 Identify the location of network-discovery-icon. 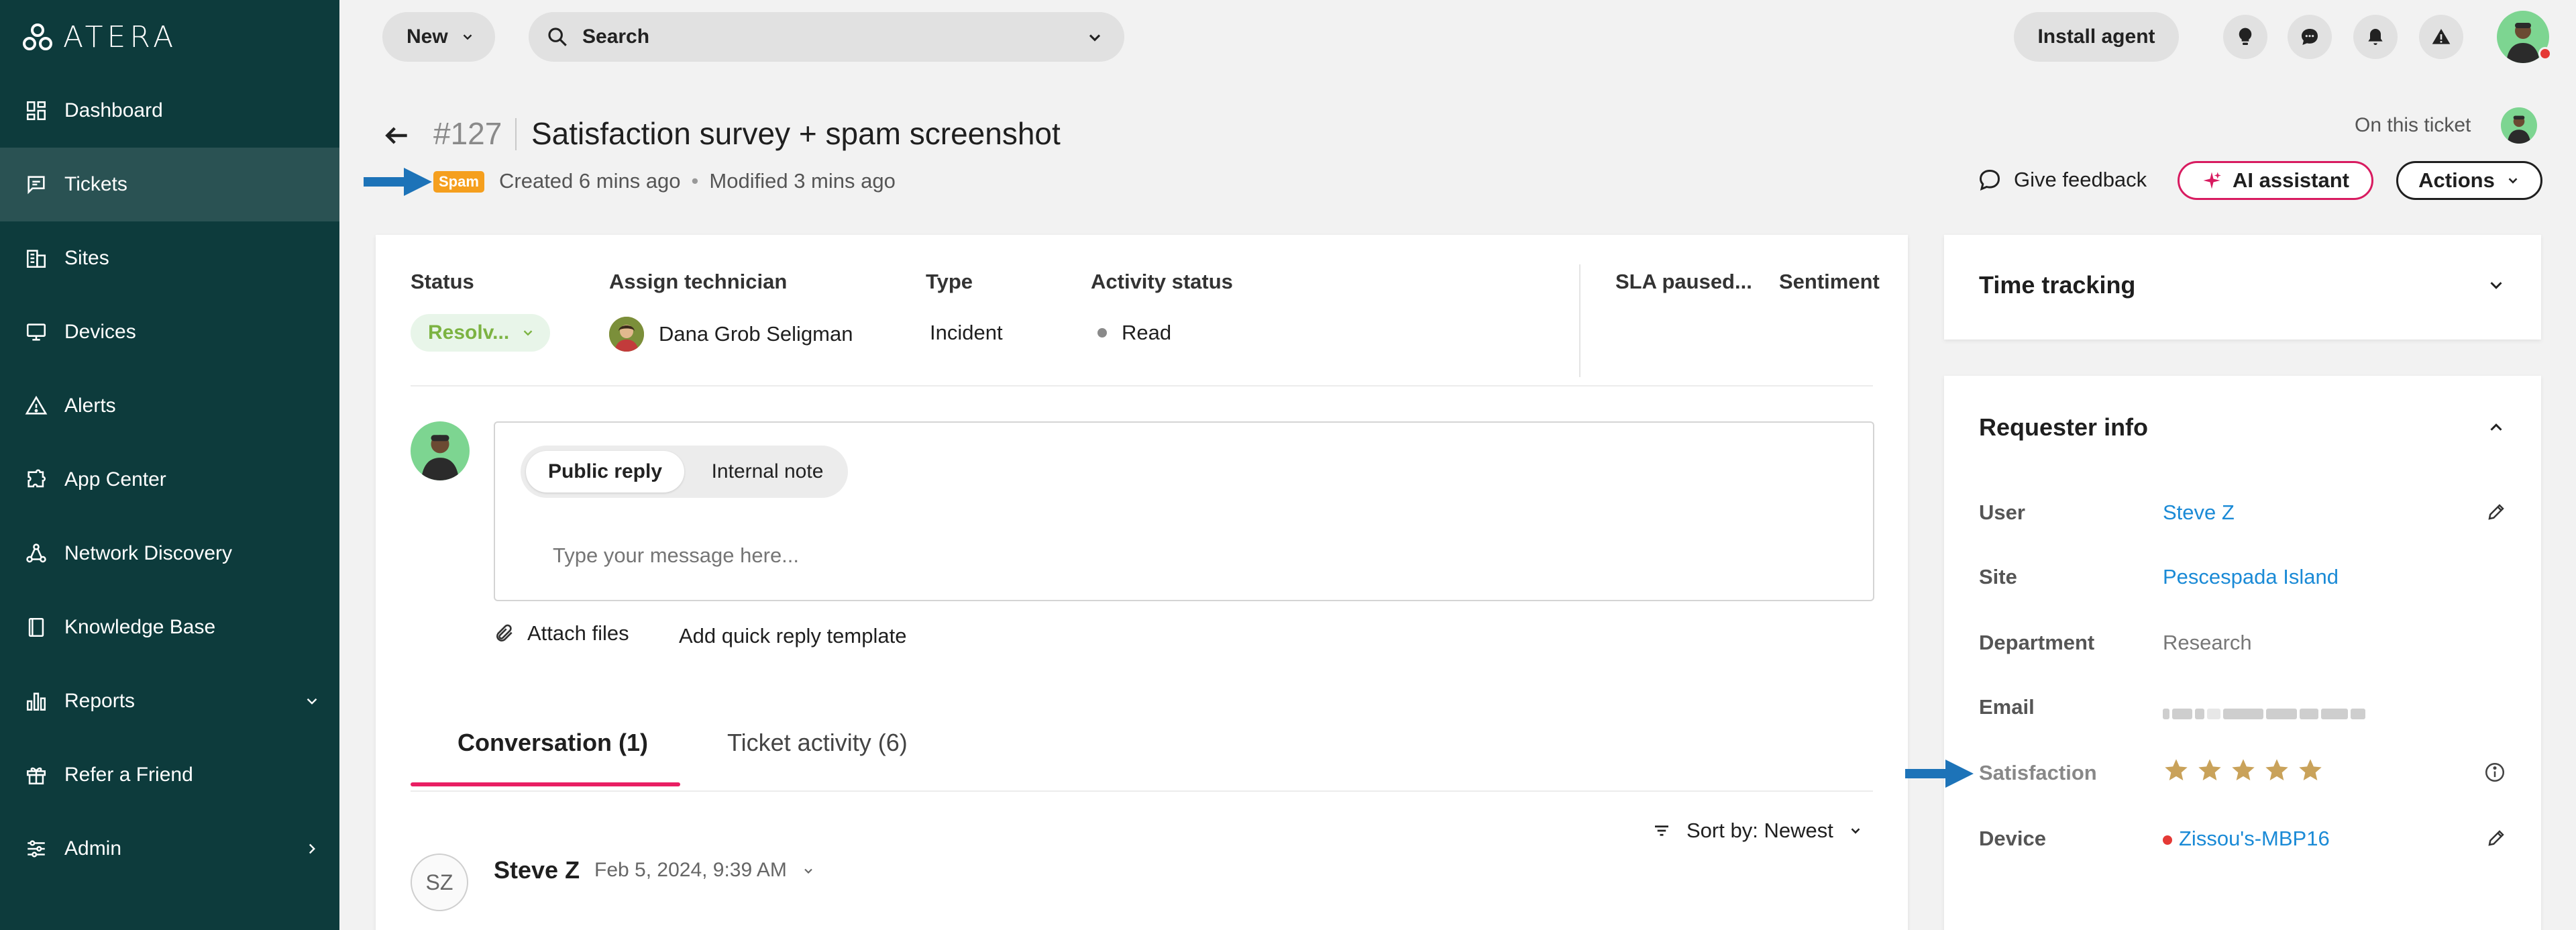
(36, 553).